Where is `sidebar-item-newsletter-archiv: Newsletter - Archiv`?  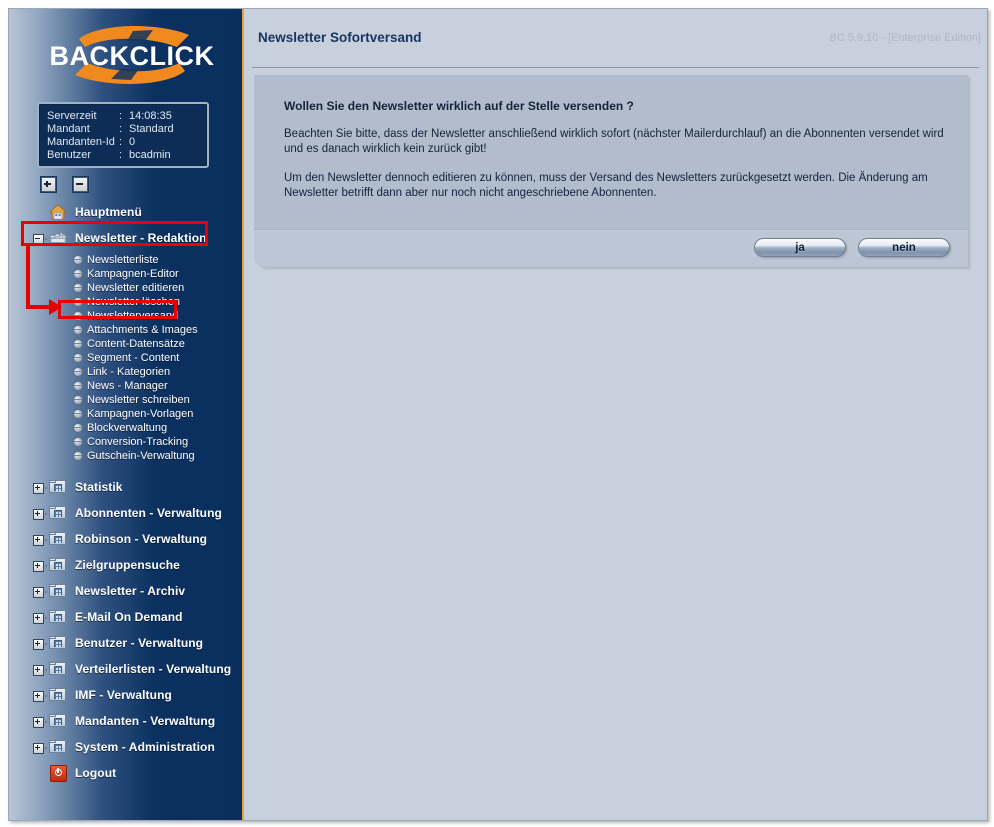
sidebar-item-newsletter-archiv: Newsletter - Archiv is located at coordinates (126, 591).